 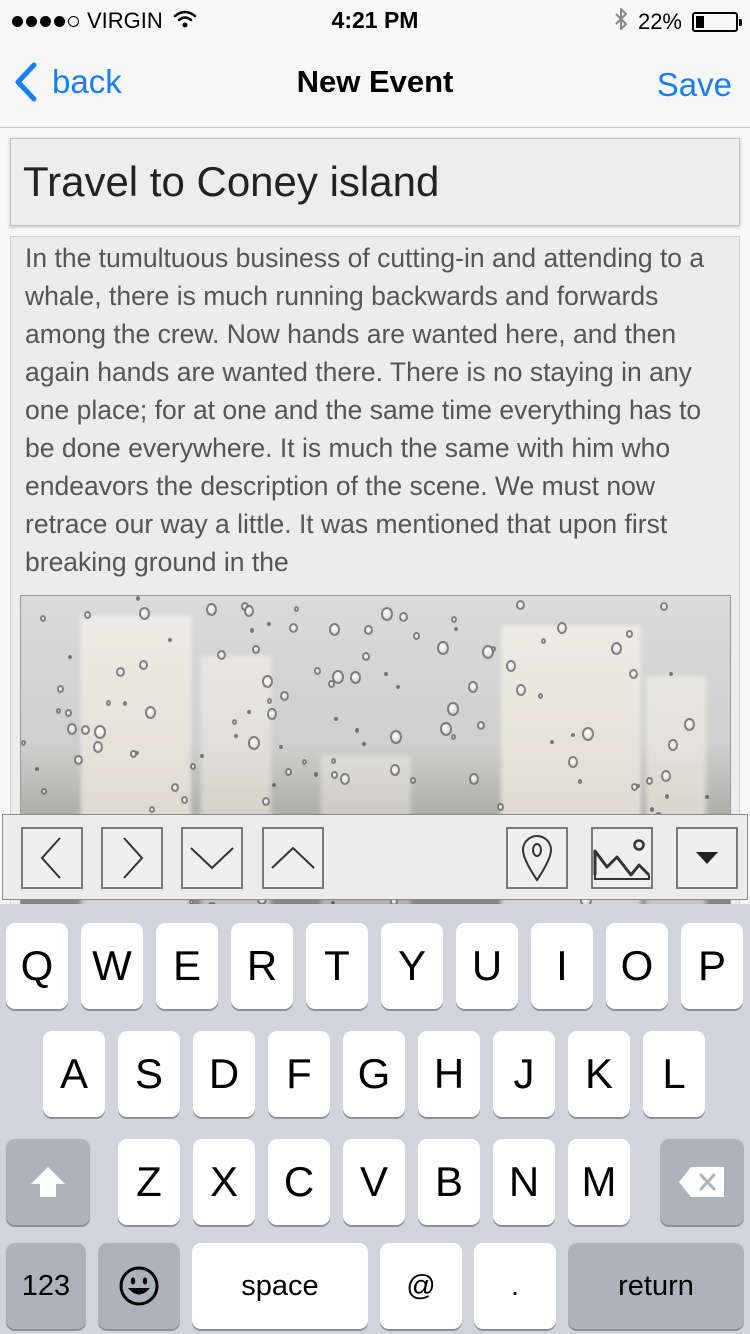 I want to click on navigation-bar: back New Event Save, so click(x=375, y=84).